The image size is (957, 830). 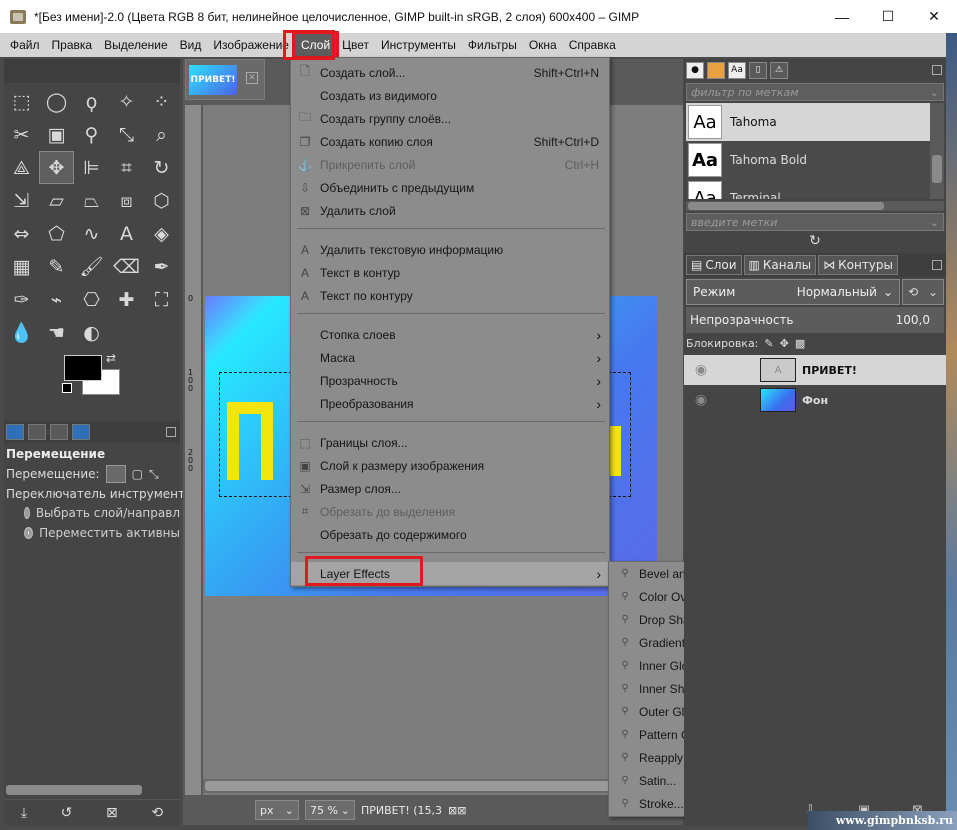 I want to click on tab-layers: ▤ Слои, so click(x=714, y=265).